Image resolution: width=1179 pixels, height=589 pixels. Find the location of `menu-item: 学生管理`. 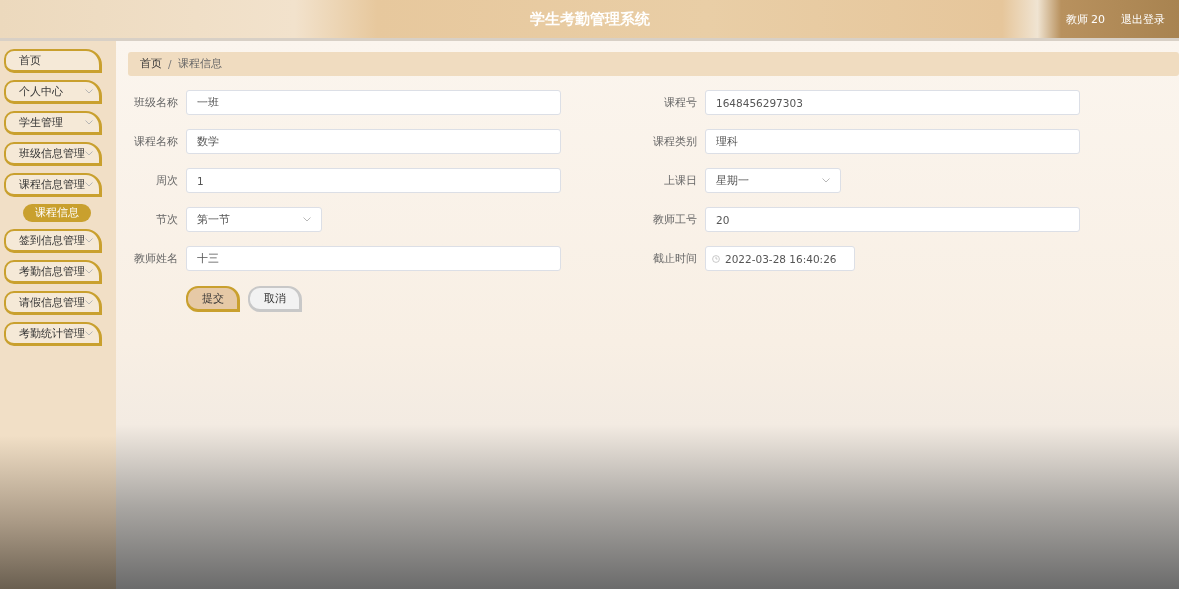

menu-item: 学生管理 is located at coordinates (53, 123).